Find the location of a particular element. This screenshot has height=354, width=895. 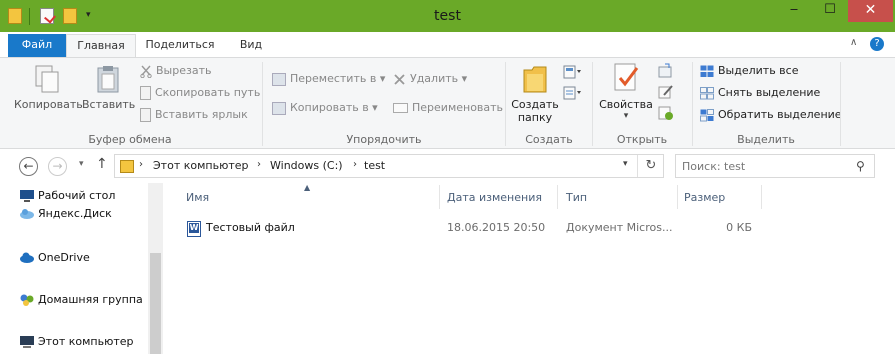

cut-icon is located at coordinates (146, 71).